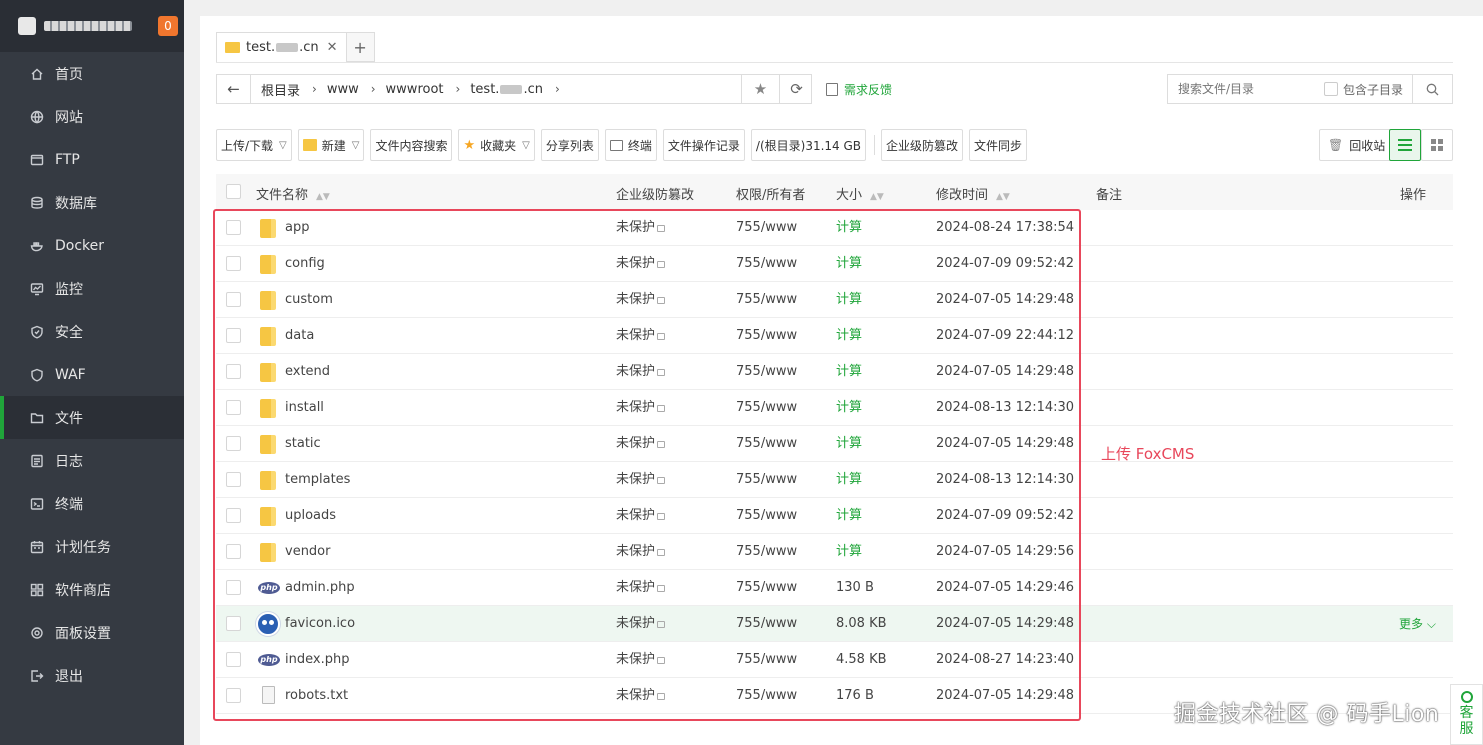 This screenshot has height=745, width=1483. I want to click on sidebar-item-5: Docker, so click(92, 245).